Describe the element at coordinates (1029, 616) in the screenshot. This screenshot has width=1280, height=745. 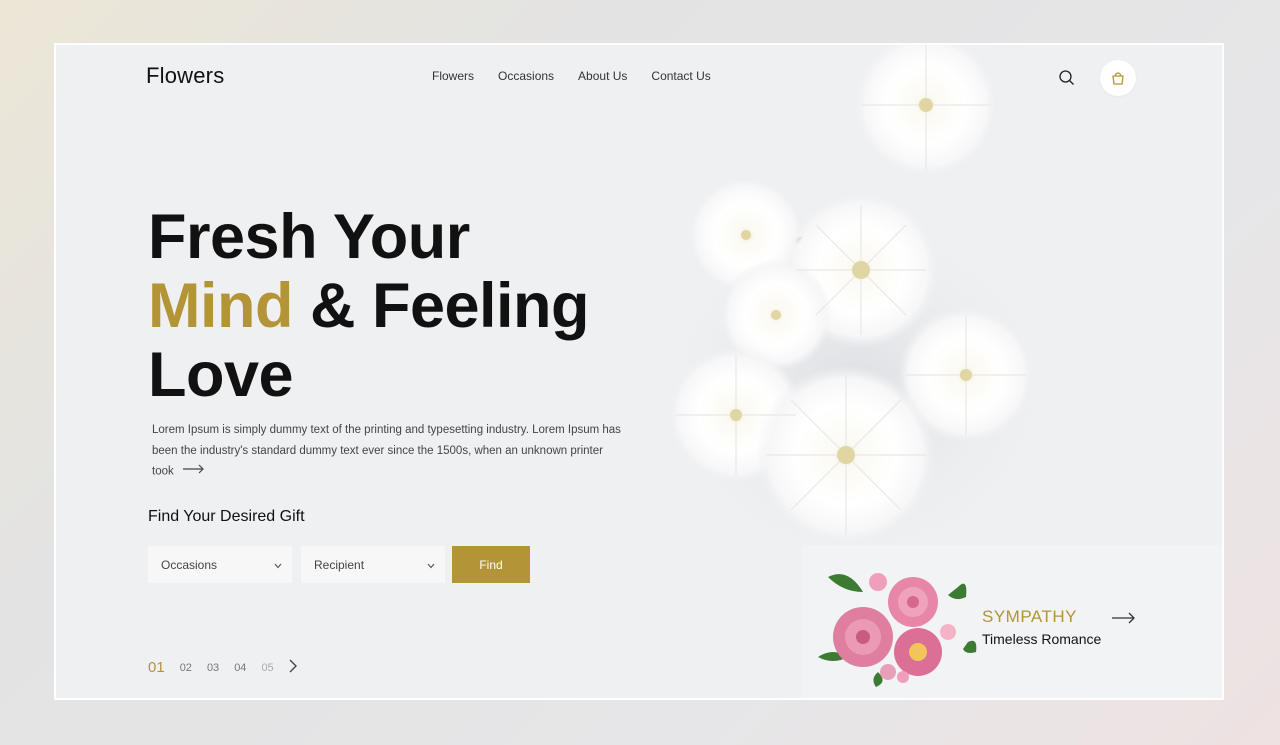
I see `promo-eyebrow: SYMPATHY` at that location.